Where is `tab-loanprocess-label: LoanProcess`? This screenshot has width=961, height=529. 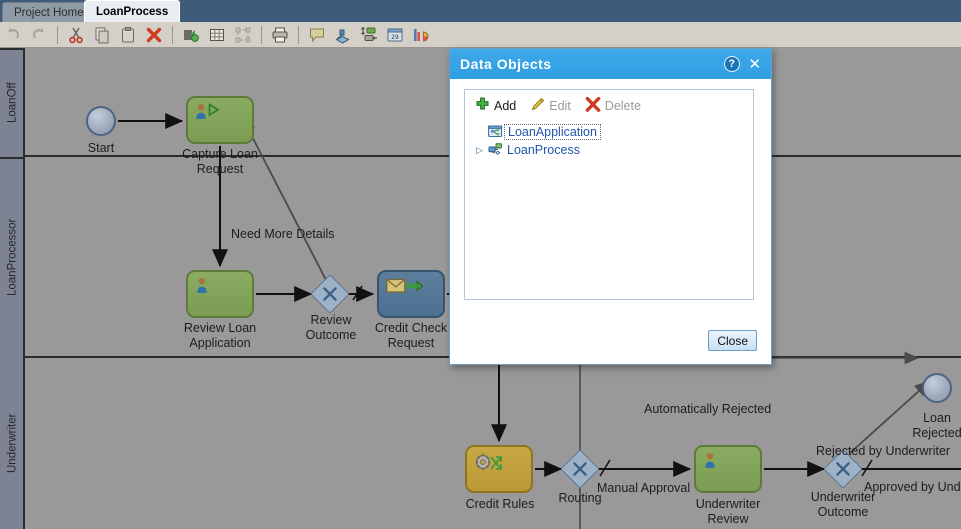
tab-loanprocess-label: LoanProcess is located at coordinates (132, 11).